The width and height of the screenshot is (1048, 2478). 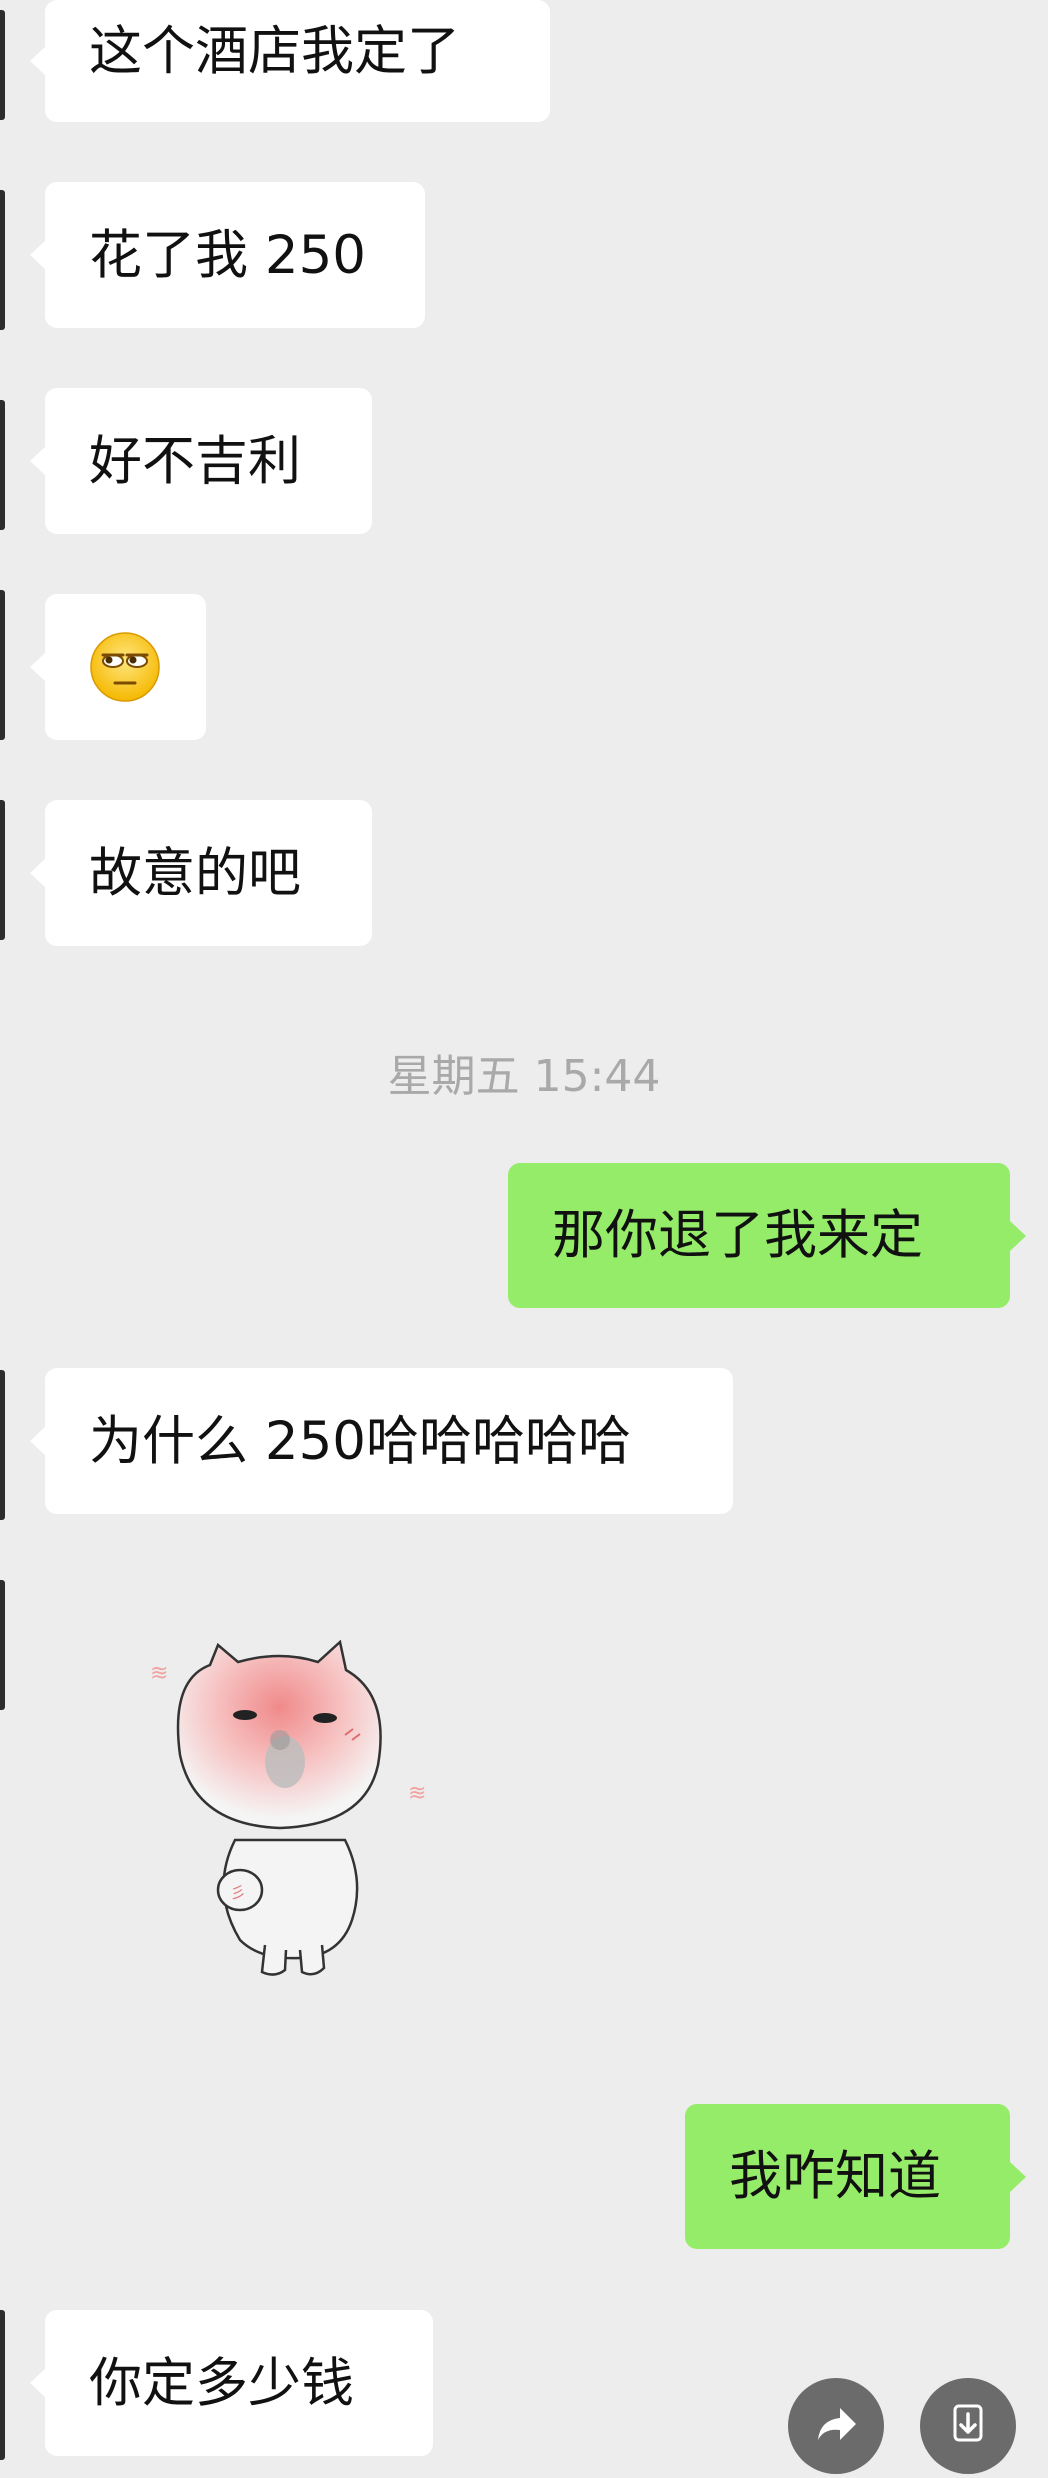 I want to click on timestamp: 星期五 15:44, so click(x=524, y=1076).